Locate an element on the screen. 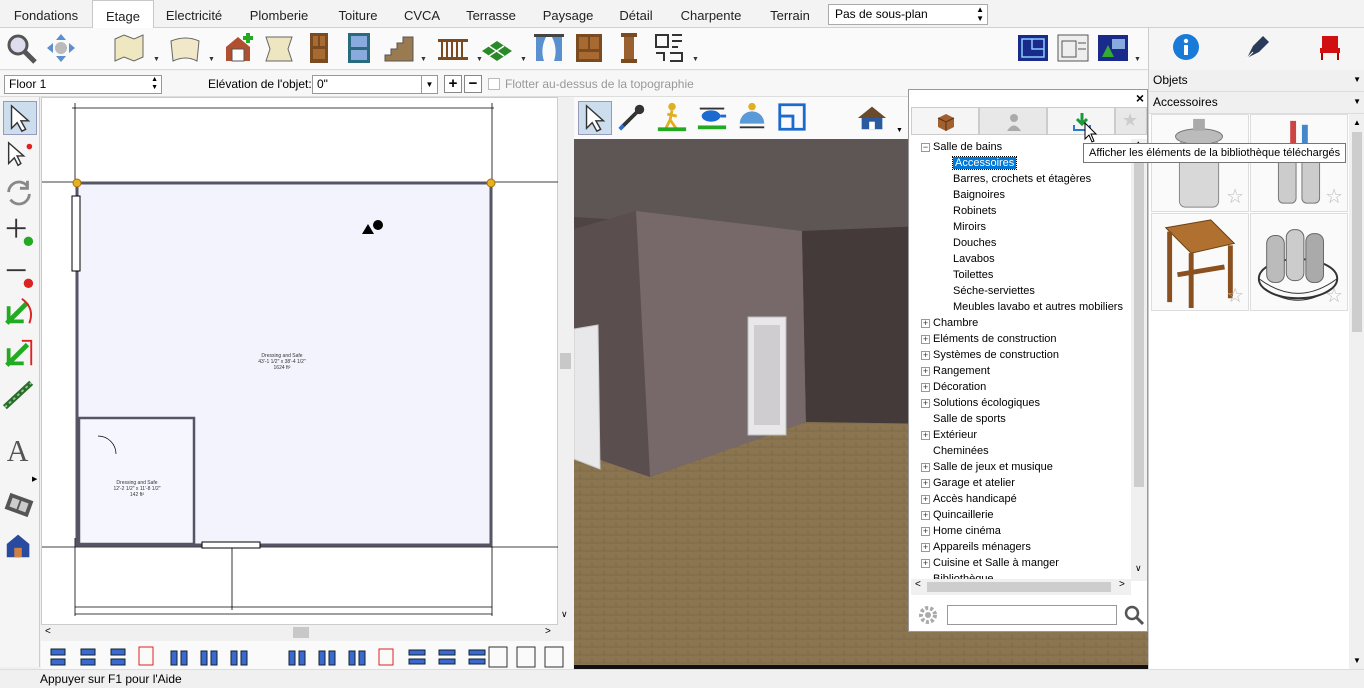 The width and height of the screenshot is (1364, 688). tree-node-salle-de-bains: − Salle de bains is located at coordinates (961, 147).